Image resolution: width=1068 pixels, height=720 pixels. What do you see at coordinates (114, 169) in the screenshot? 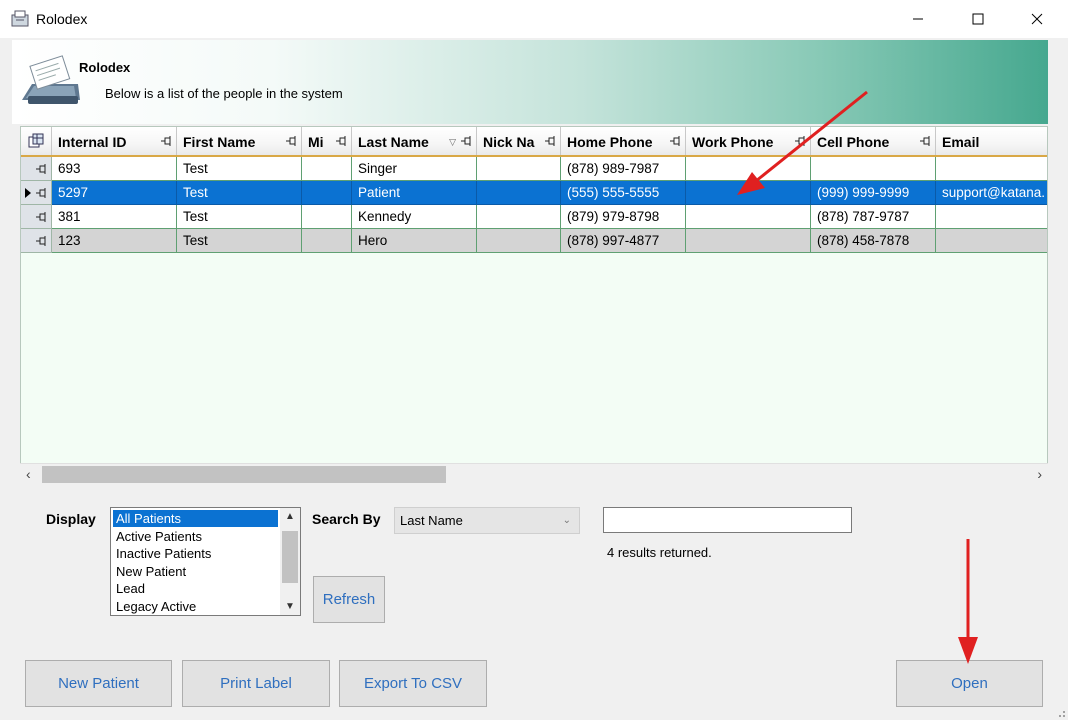
I see `cell-internal-id: 693` at bounding box center [114, 169].